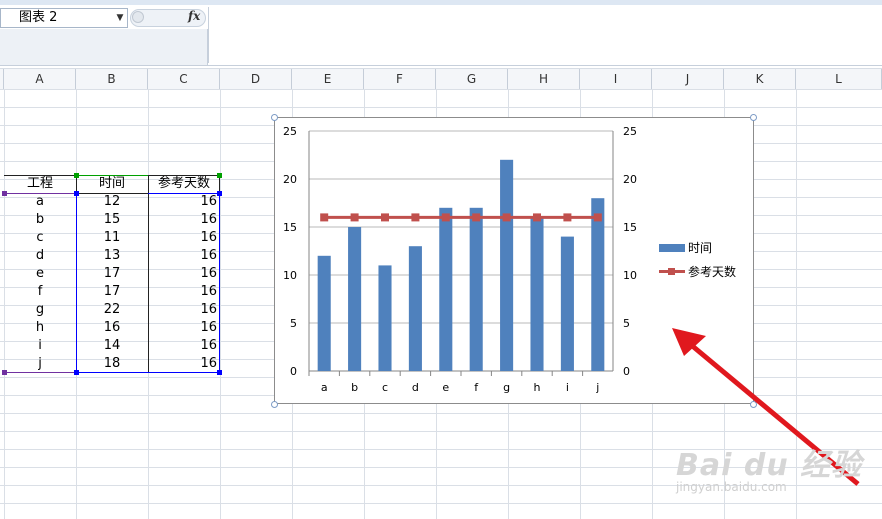 The height and width of the screenshot is (519, 882). What do you see at coordinates (769, 465) in the screenshot?
I see `watermark-logo: Bai du 经验` at bounding box center [769, 465].